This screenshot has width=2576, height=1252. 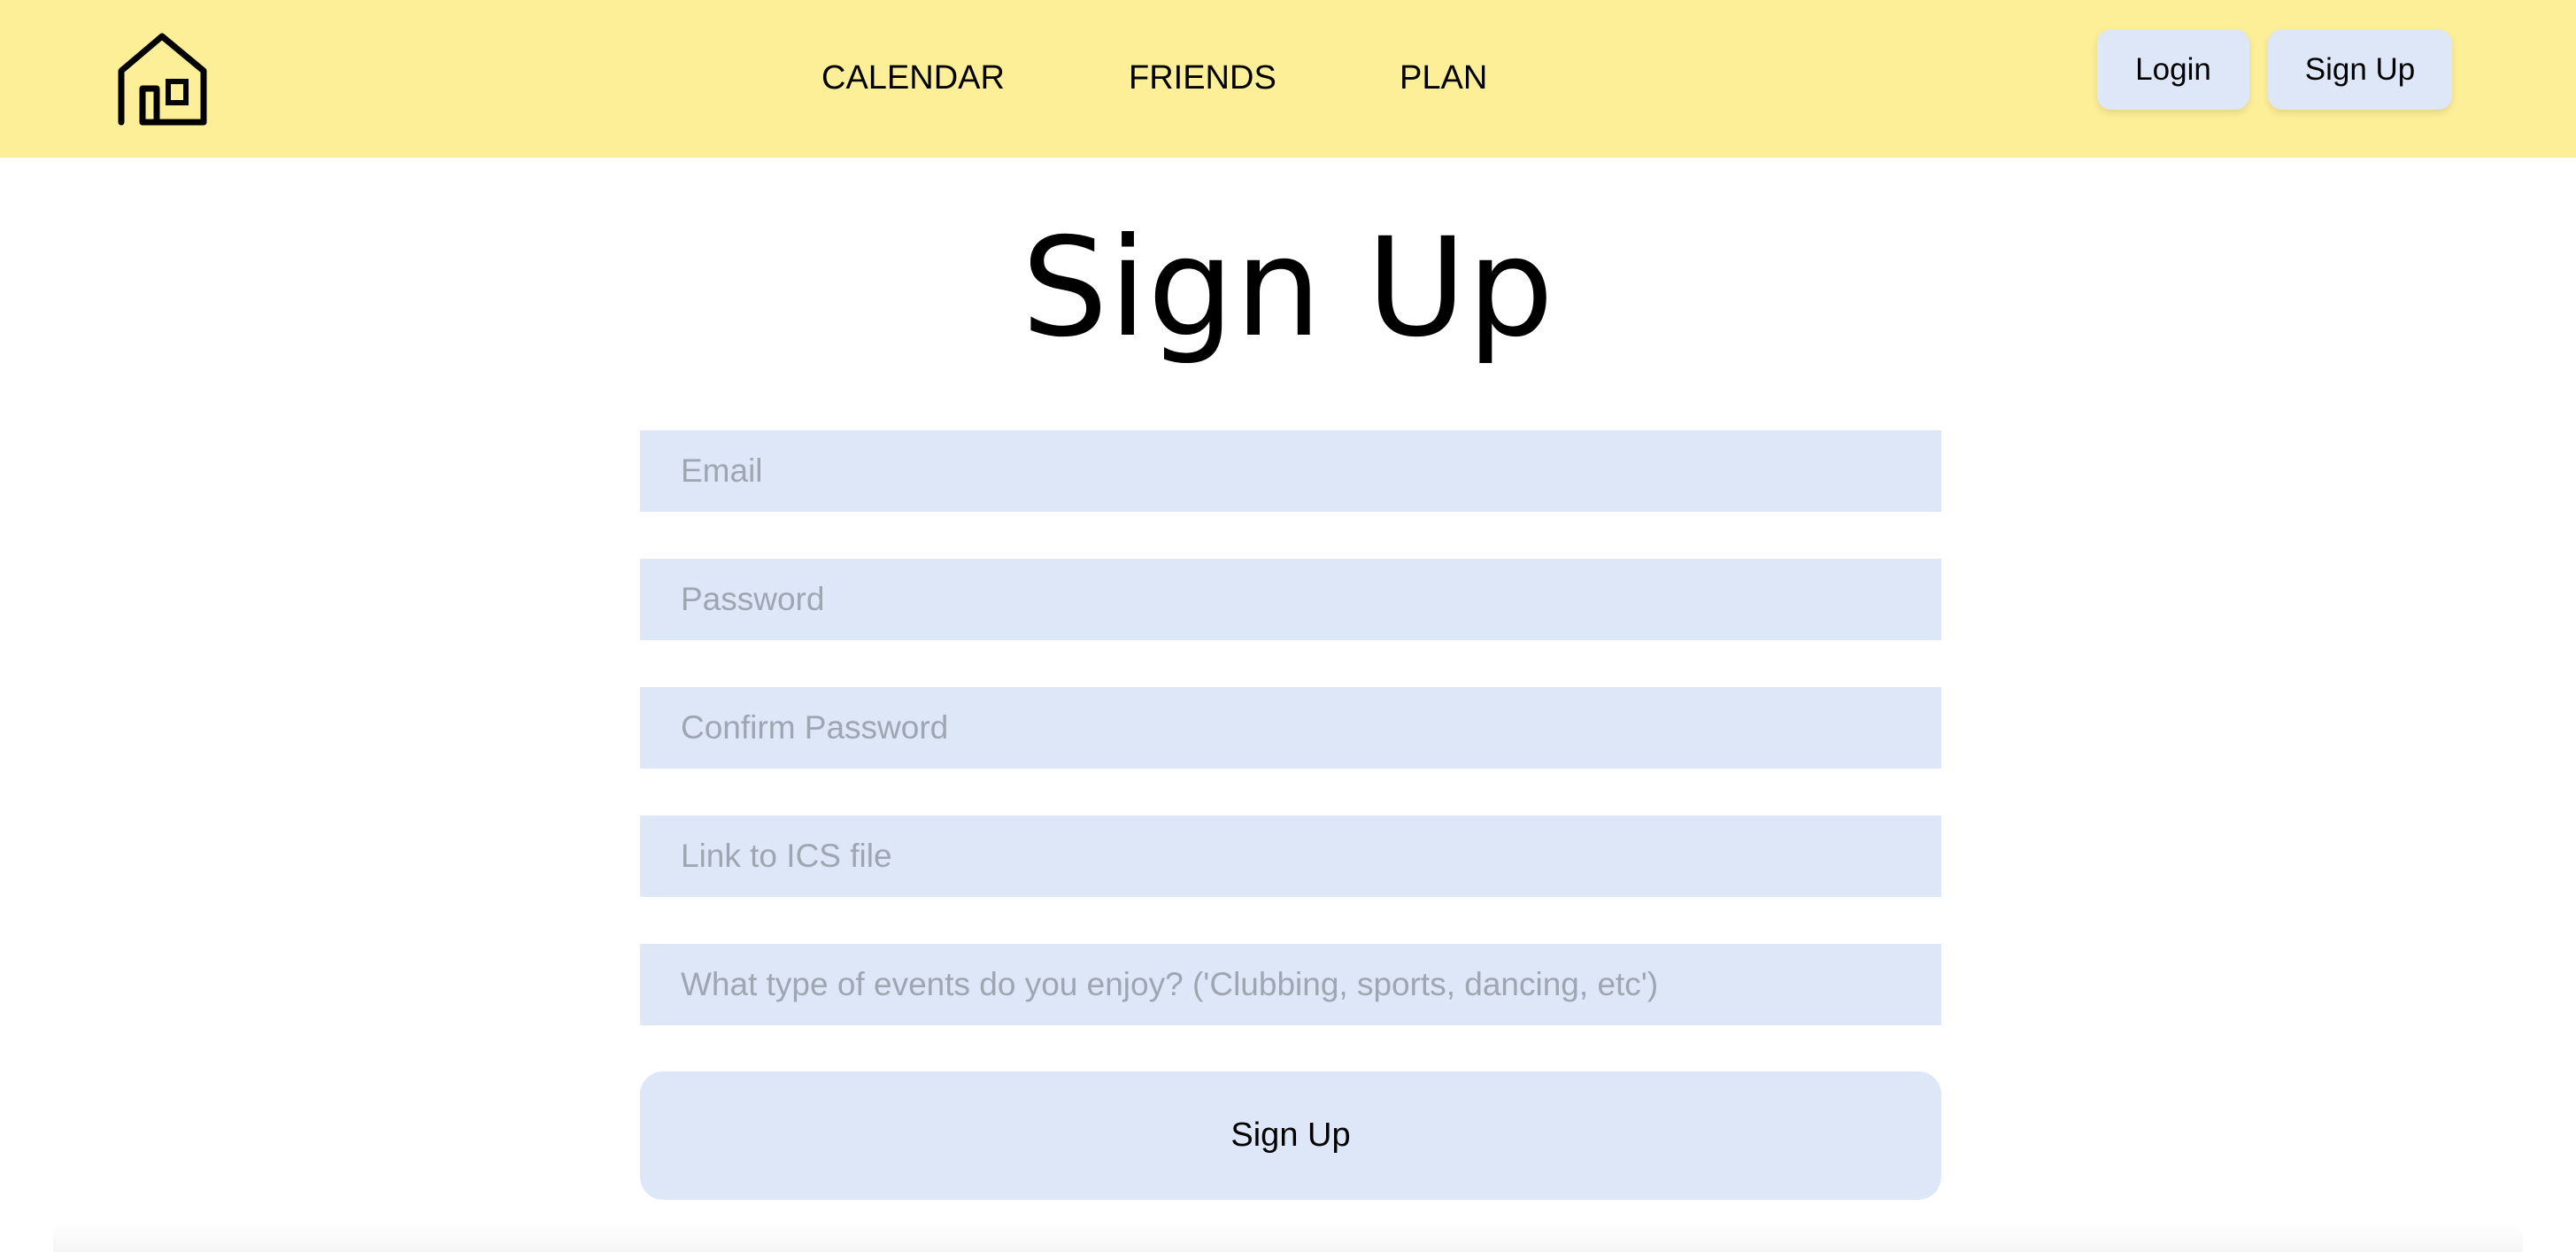 I want to click on event-preferences-field, so click(x=1290, y=985).